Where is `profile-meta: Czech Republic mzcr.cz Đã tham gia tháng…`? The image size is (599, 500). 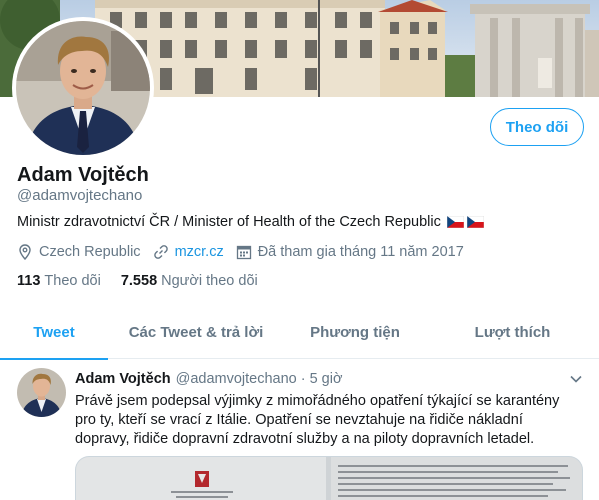 profile-meta: Czech Republic mzcr.cz Đã tham gia tháng… is located at coordinates (246, 252).